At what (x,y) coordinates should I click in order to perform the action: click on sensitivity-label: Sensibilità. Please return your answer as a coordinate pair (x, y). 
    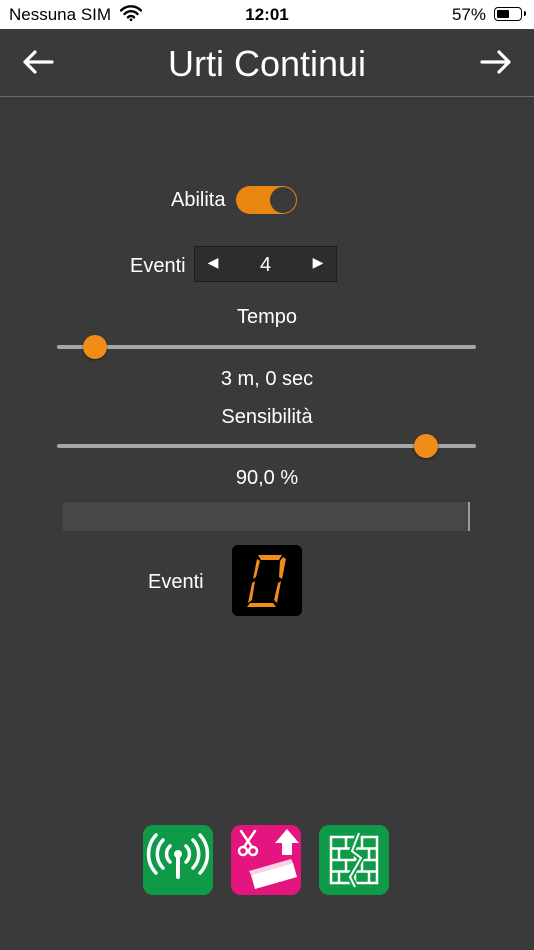
    Looking at the image, I should click on (267, 417).